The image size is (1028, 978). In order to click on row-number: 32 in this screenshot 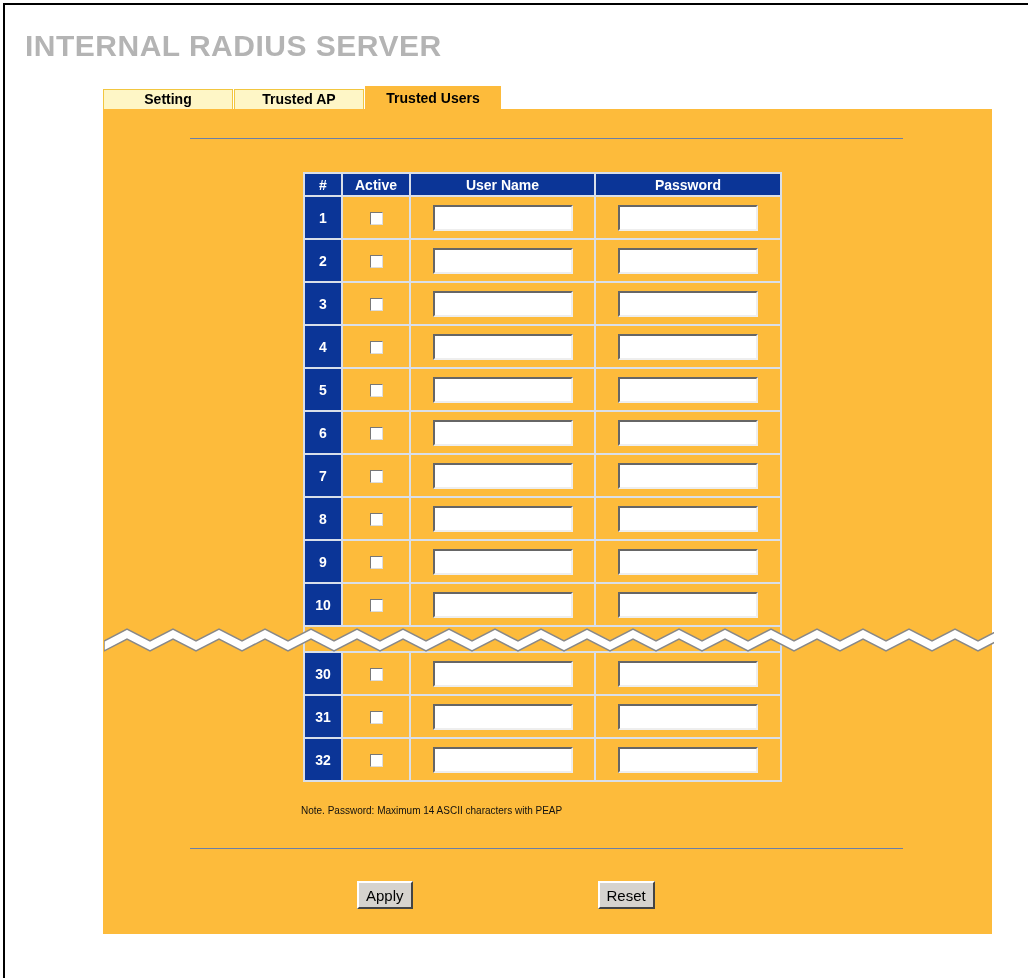, I will do `click(323, 759)`.